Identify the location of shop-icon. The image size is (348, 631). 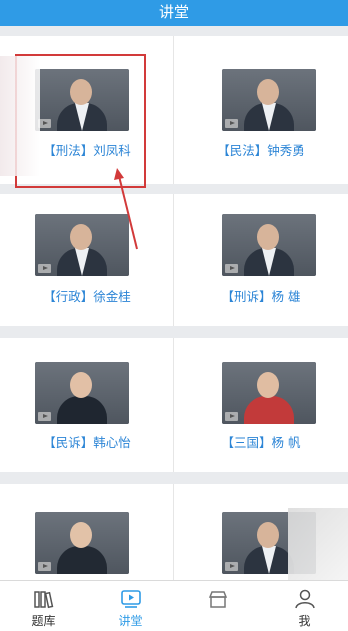
(218, 599).